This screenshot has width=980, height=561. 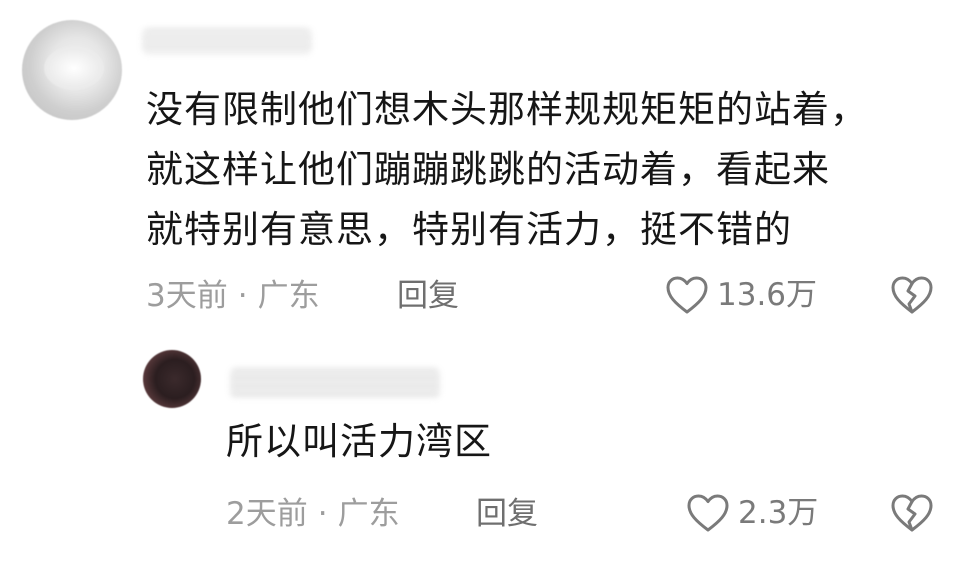 I want to click on reply-like-button: 2.3万, so click(x=752, y=513).